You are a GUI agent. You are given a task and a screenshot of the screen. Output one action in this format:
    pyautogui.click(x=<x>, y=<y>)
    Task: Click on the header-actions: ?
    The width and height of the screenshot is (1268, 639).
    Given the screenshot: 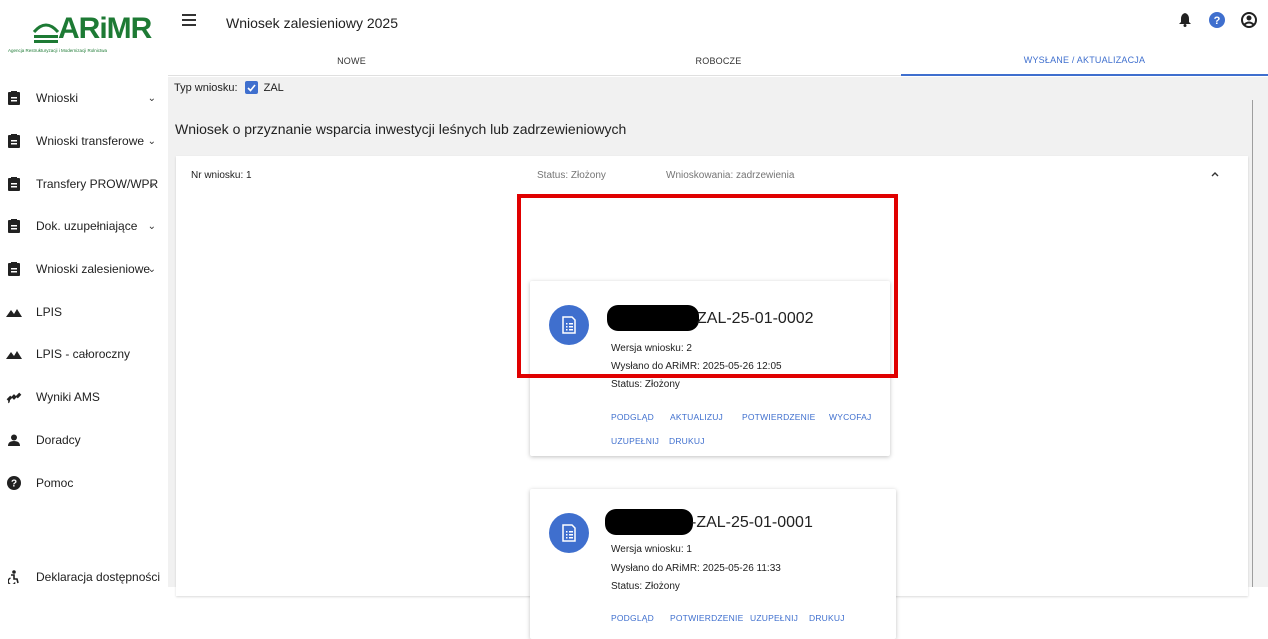 What is the action you would take?
    pyautogui.click(x=1217, y=20)
    